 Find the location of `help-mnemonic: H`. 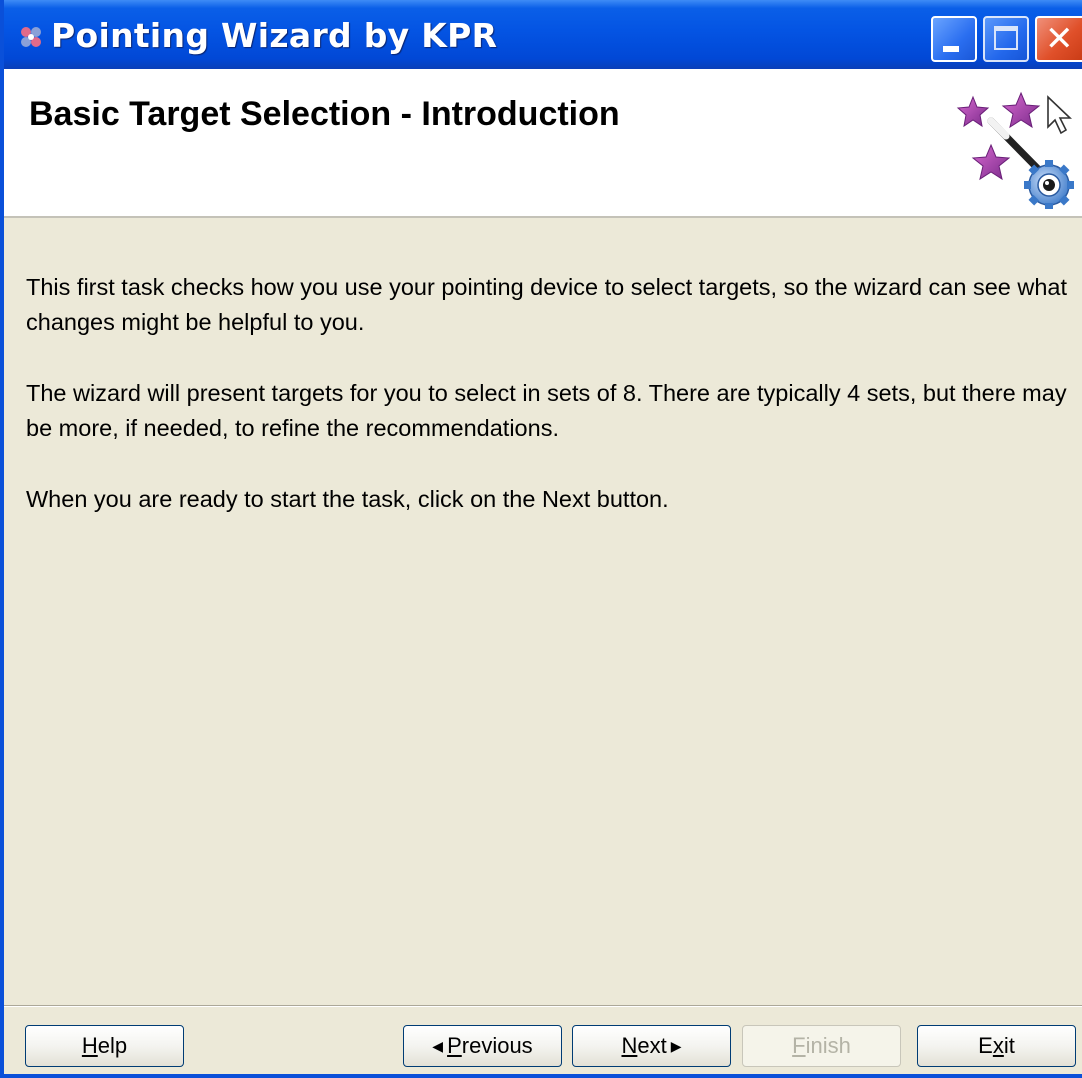

help-mnemonic: H is located at coordinates (89, 1045).